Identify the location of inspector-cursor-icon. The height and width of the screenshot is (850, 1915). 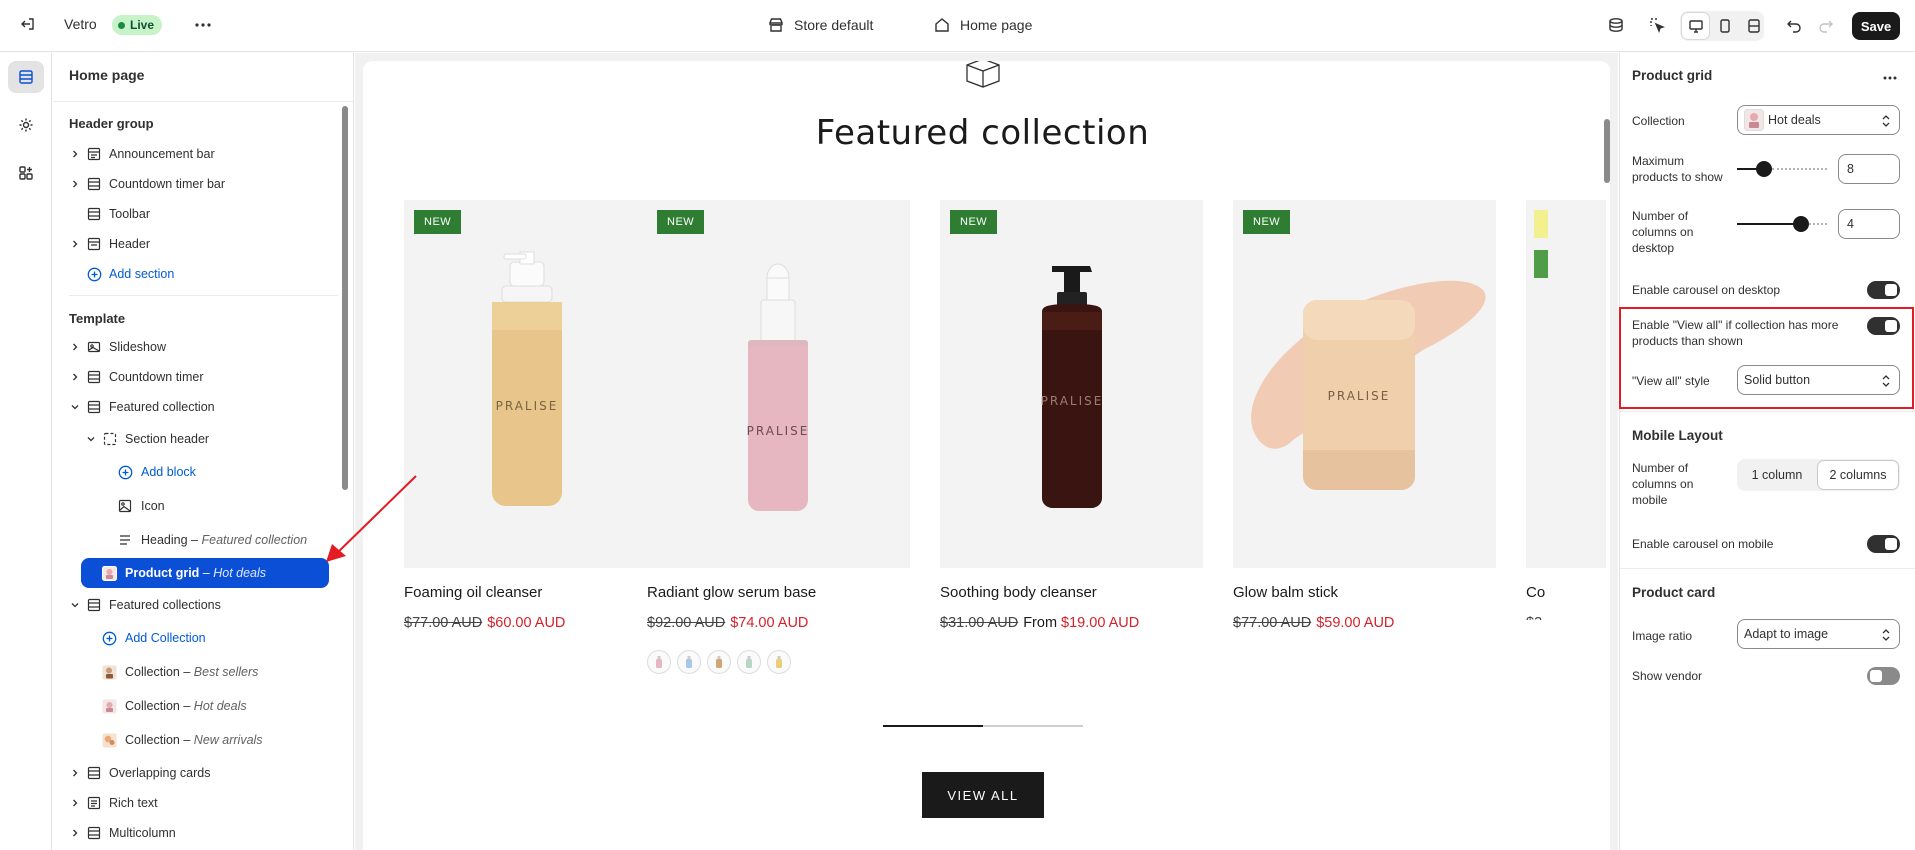
(1657, 25).